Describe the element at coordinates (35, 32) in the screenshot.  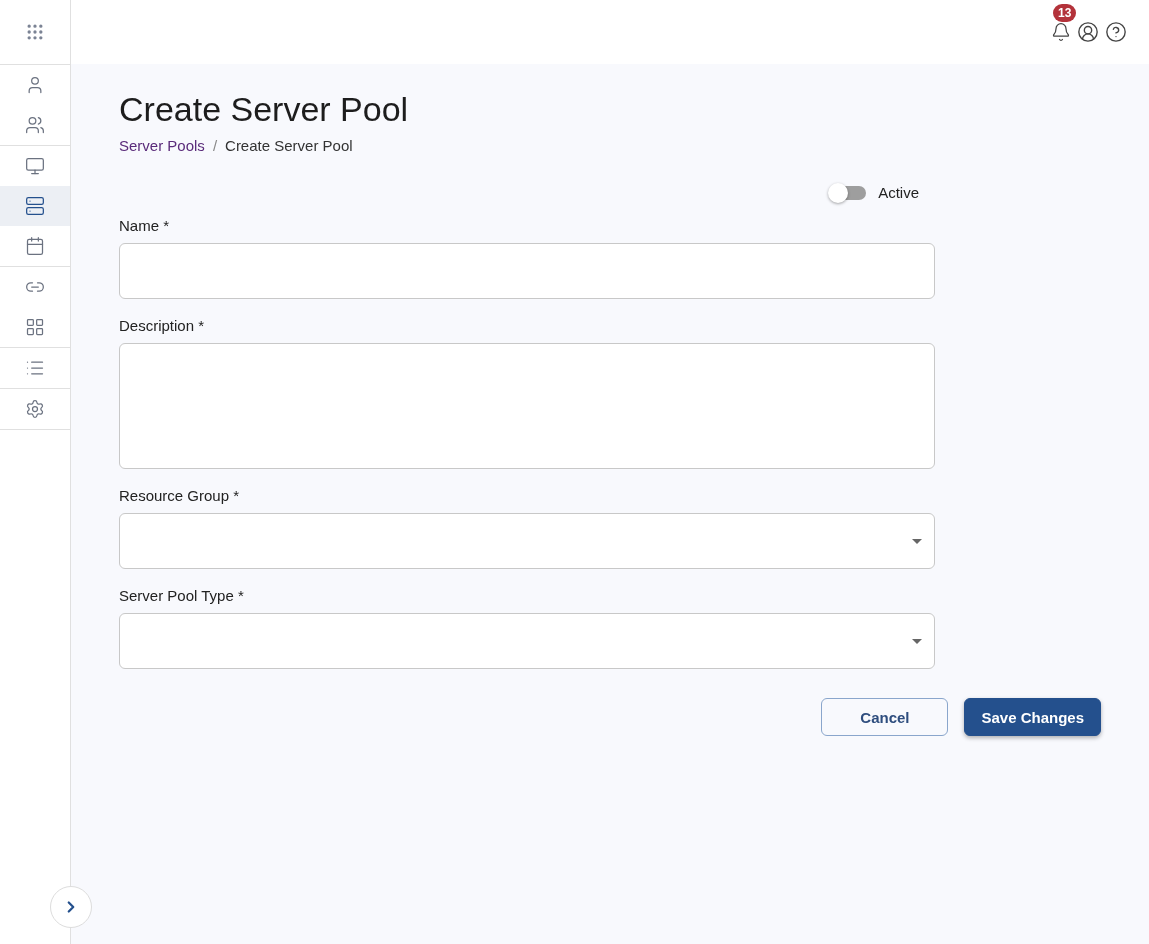
I see `apps-icon` at that location.